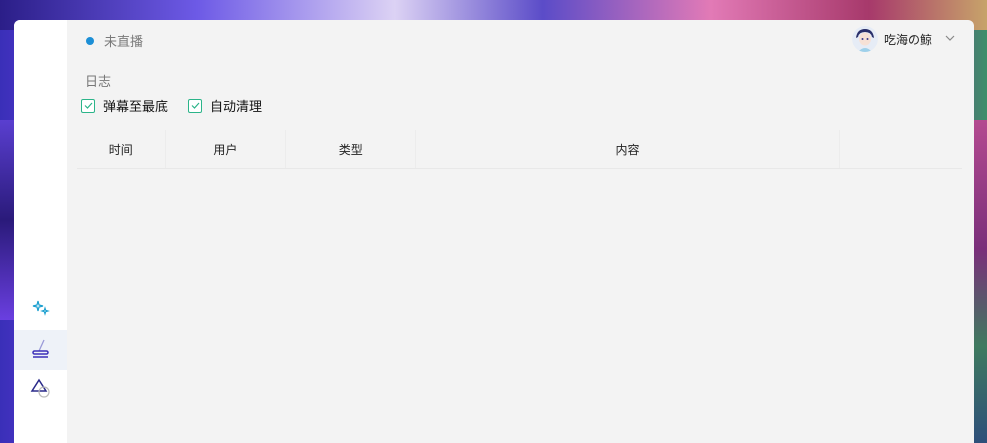 This screenshot has height=443, width=987. Describe the element at coordinates (88, 105) in the screenshot. I see `checkbox-scroll-bottom` at that location.